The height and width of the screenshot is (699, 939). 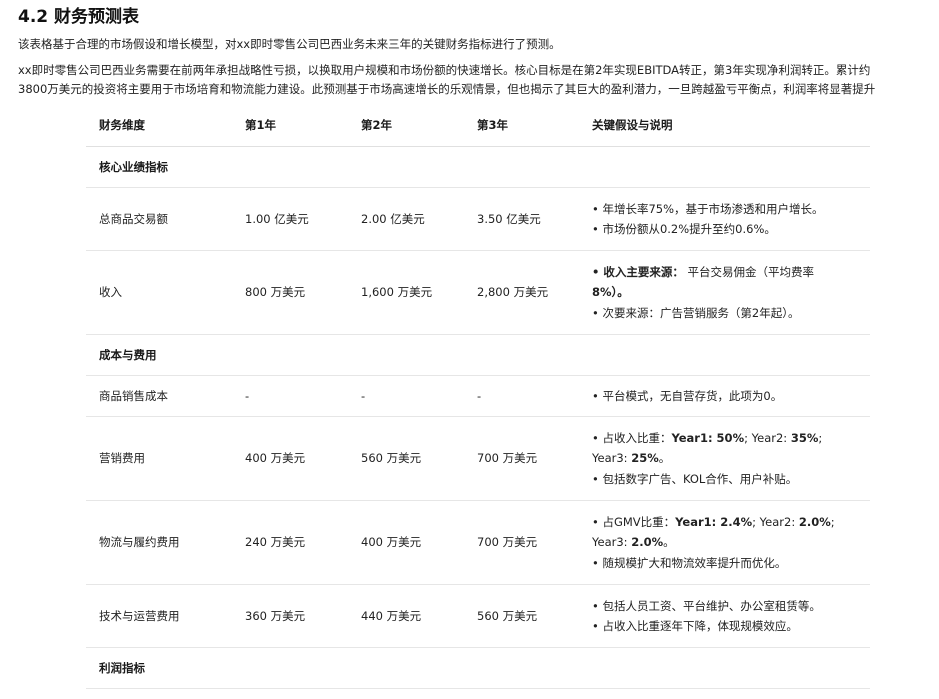 I want to click on year-2-value: 1,600 万美元, so click(x=406, y=292).